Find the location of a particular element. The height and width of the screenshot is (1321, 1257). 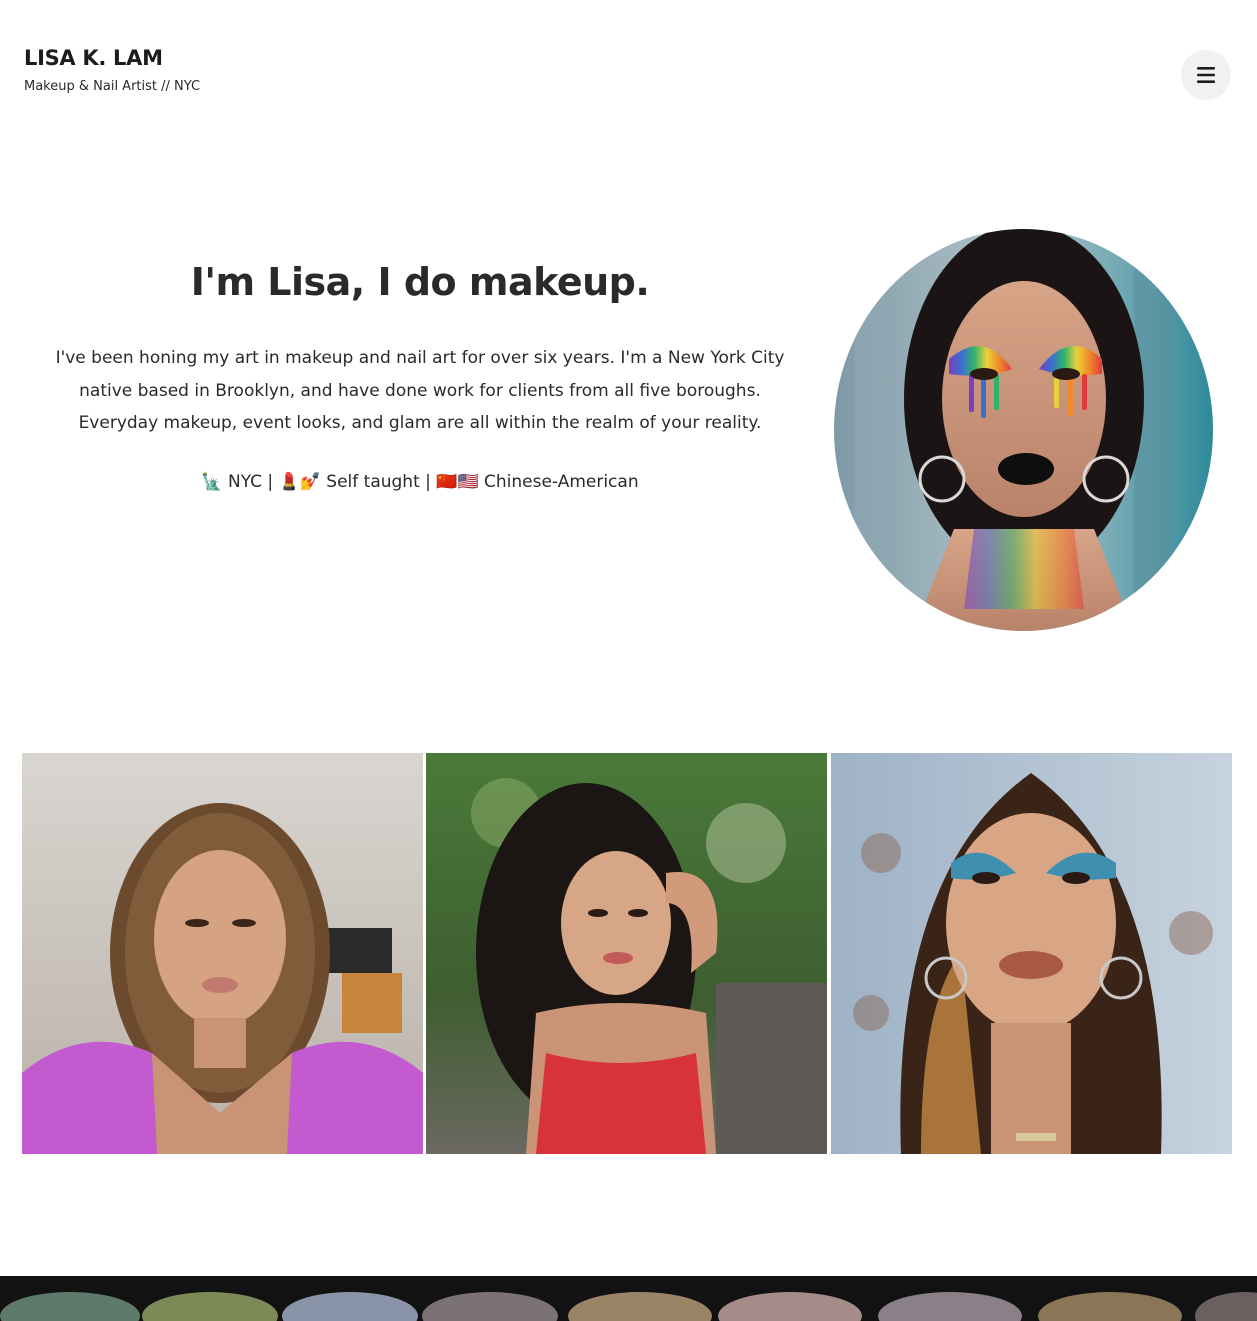

intro-heading: I'm Lisa, I do makeup. is located at coordinates (420, 282).